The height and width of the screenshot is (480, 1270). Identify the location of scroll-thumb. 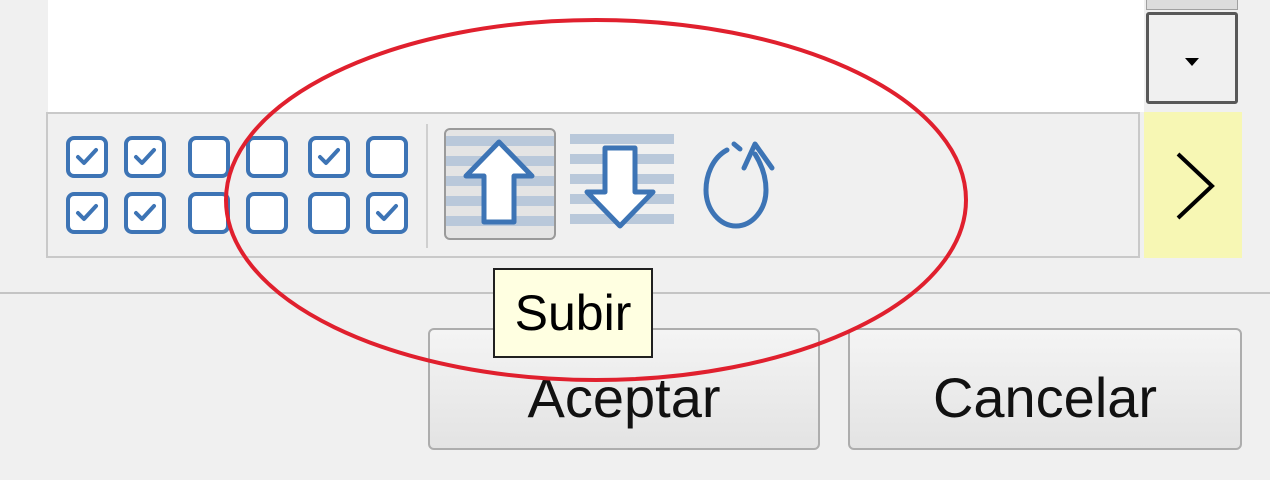
(1192, 5).